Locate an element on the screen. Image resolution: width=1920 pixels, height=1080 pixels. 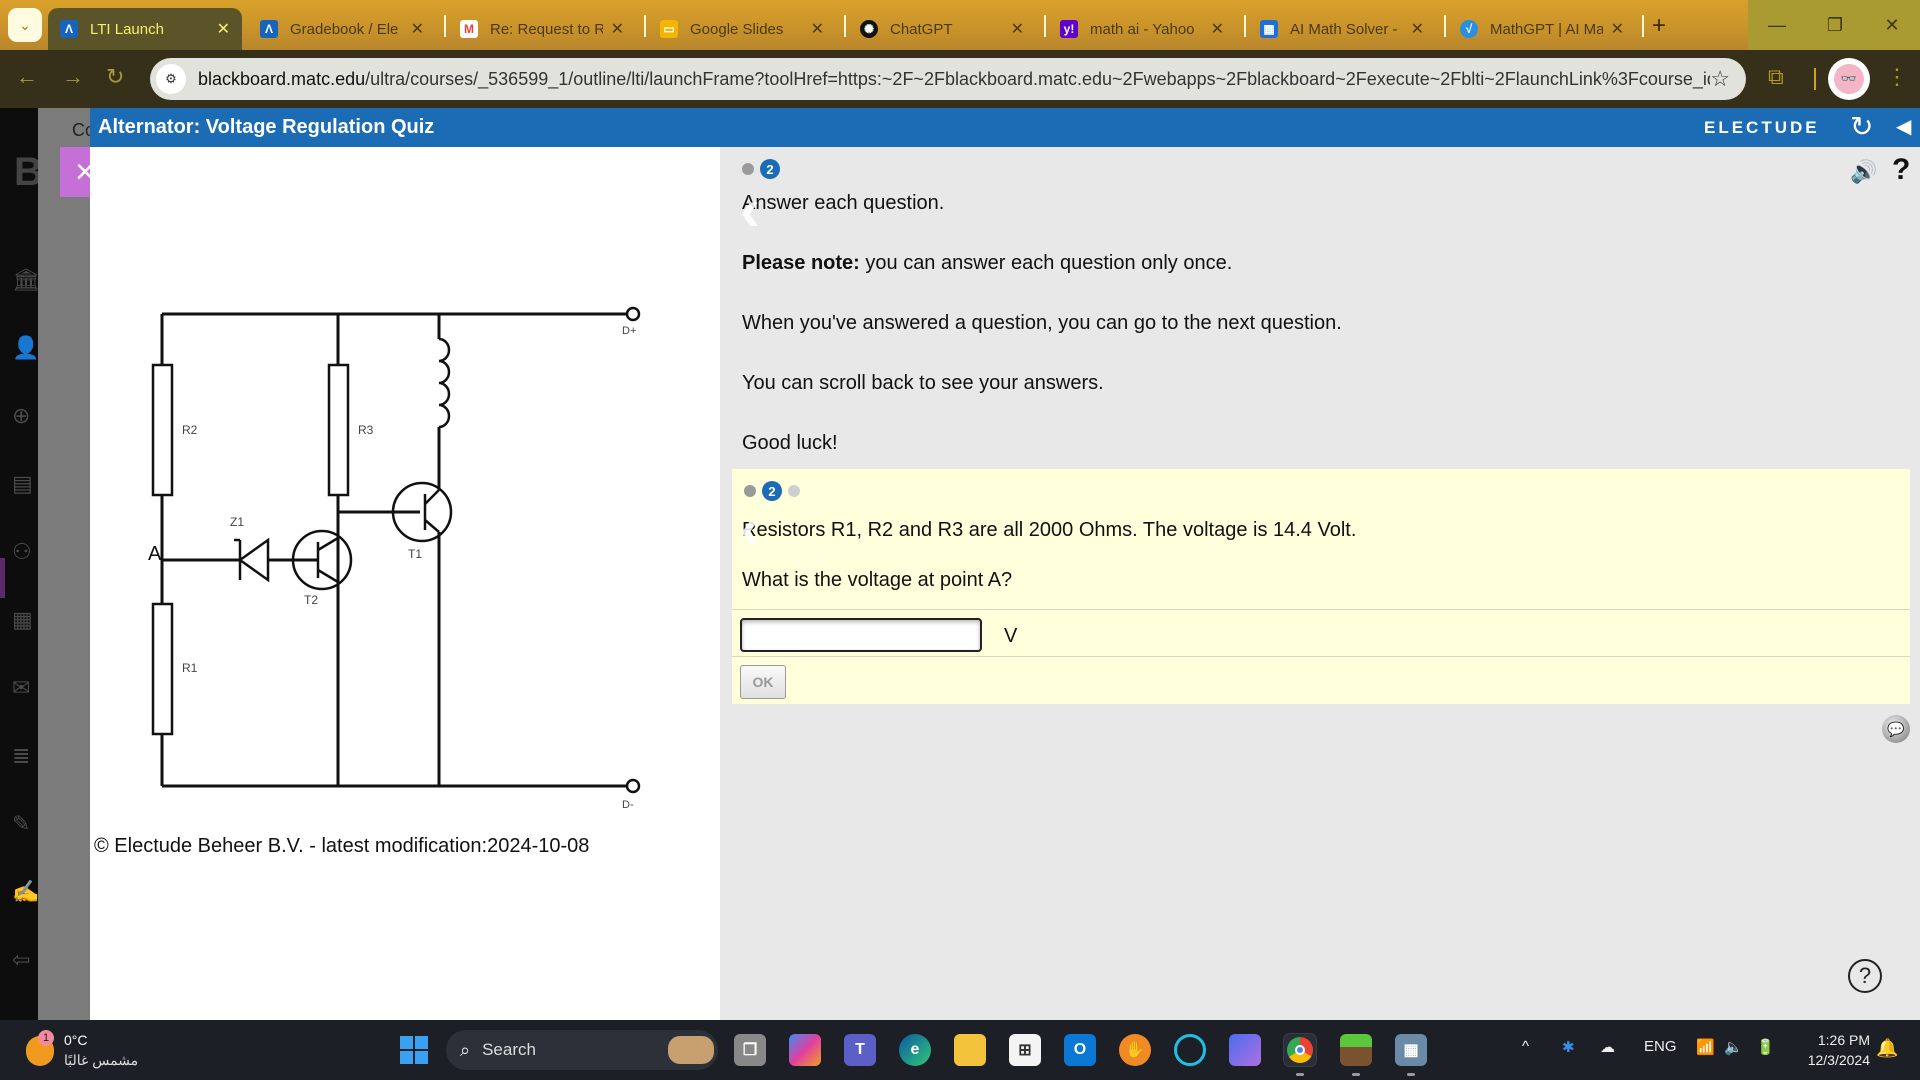
audio-speaker-icon: 🔊 is located at coordinates (1863, 172).